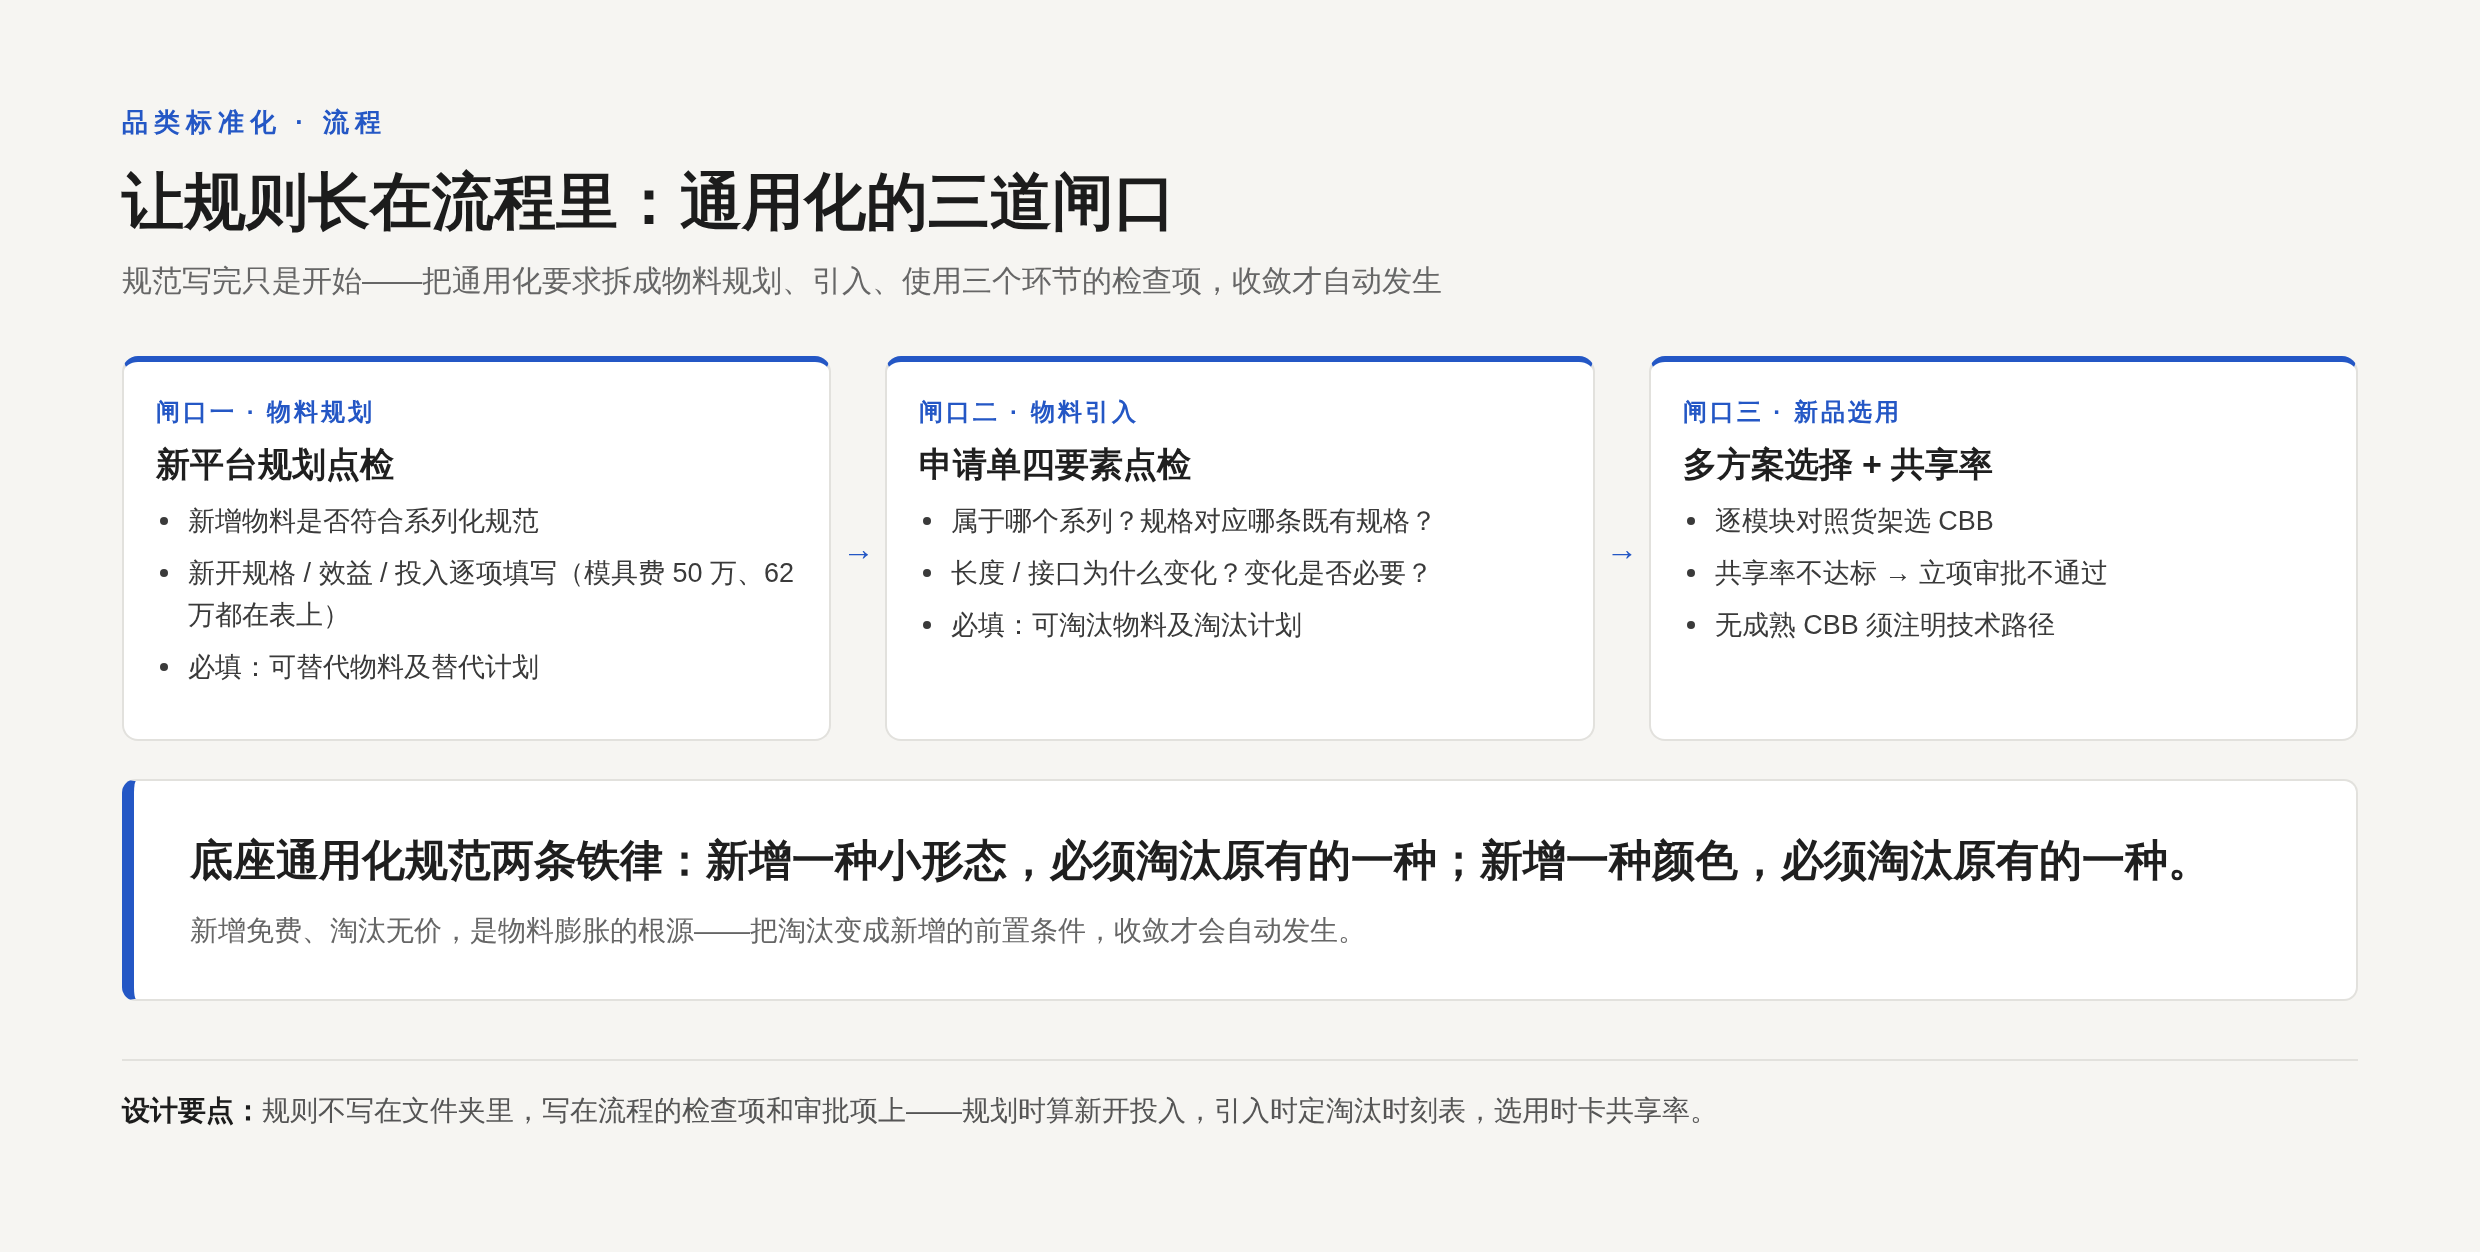 This screenshot has height=1252, width=2480. Describe the element at coordinates (1854, 521) in the screenshot. I see `list-item-text: 逐模块对照货架选 CBB` at that location.